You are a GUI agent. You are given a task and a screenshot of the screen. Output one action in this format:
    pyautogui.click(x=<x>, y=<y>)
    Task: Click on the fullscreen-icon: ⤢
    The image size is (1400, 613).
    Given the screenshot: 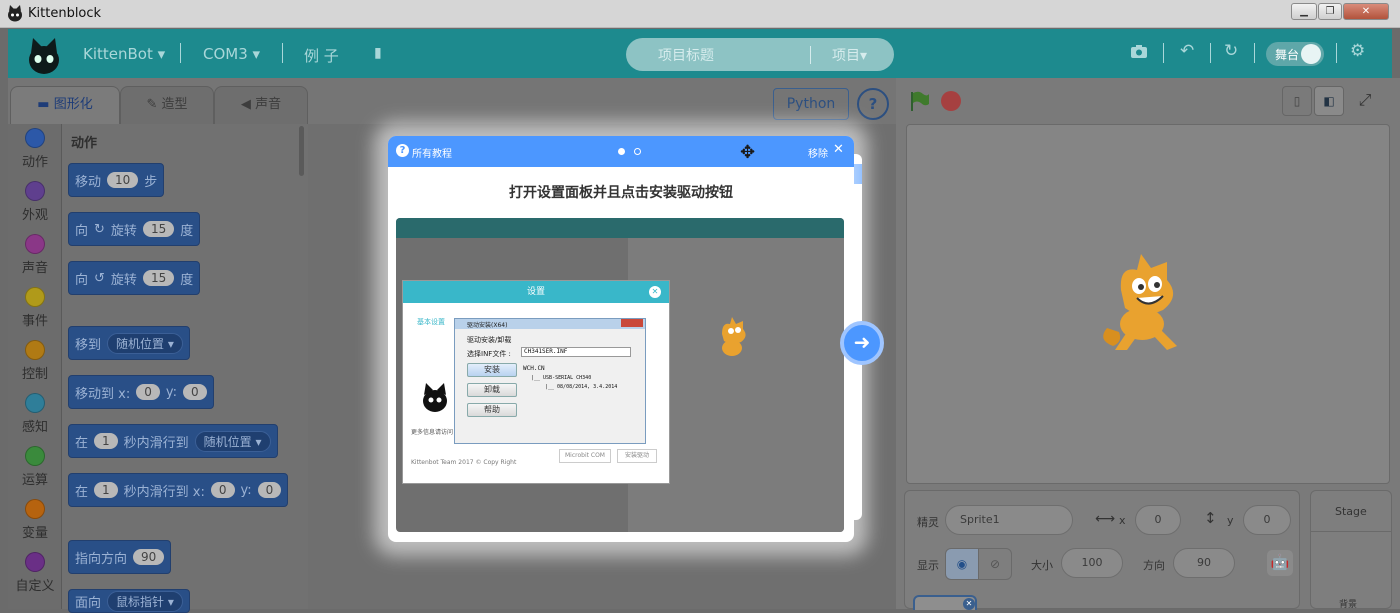 What is the action you would take?
    pyautogui.click(x=1365, y=101)
    